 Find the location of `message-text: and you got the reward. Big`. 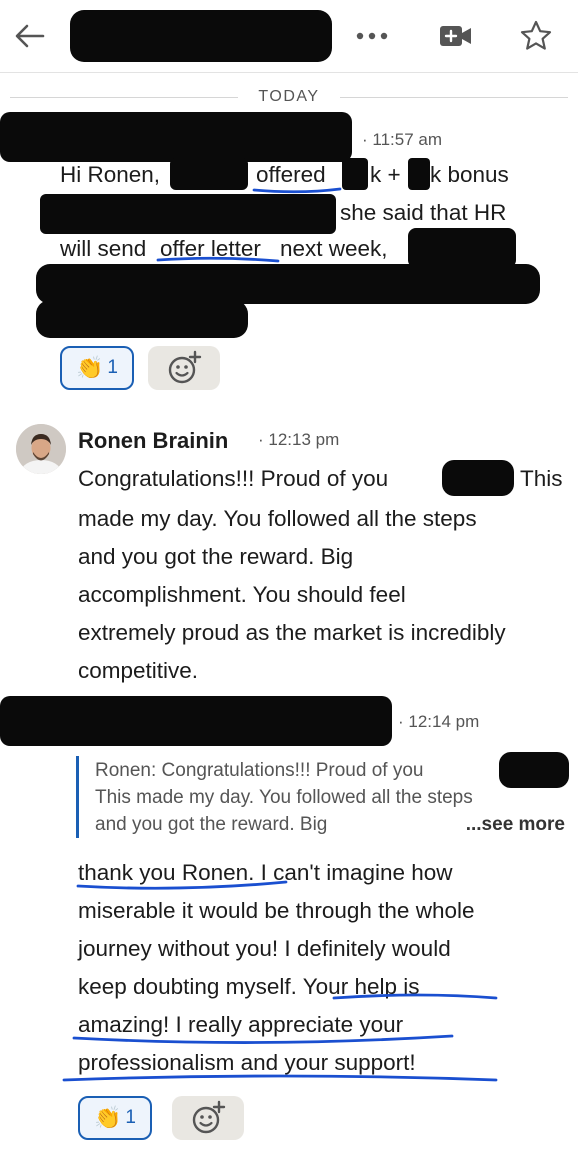

message-text: and you got the reward. Big is located at coordinates (216, 556).